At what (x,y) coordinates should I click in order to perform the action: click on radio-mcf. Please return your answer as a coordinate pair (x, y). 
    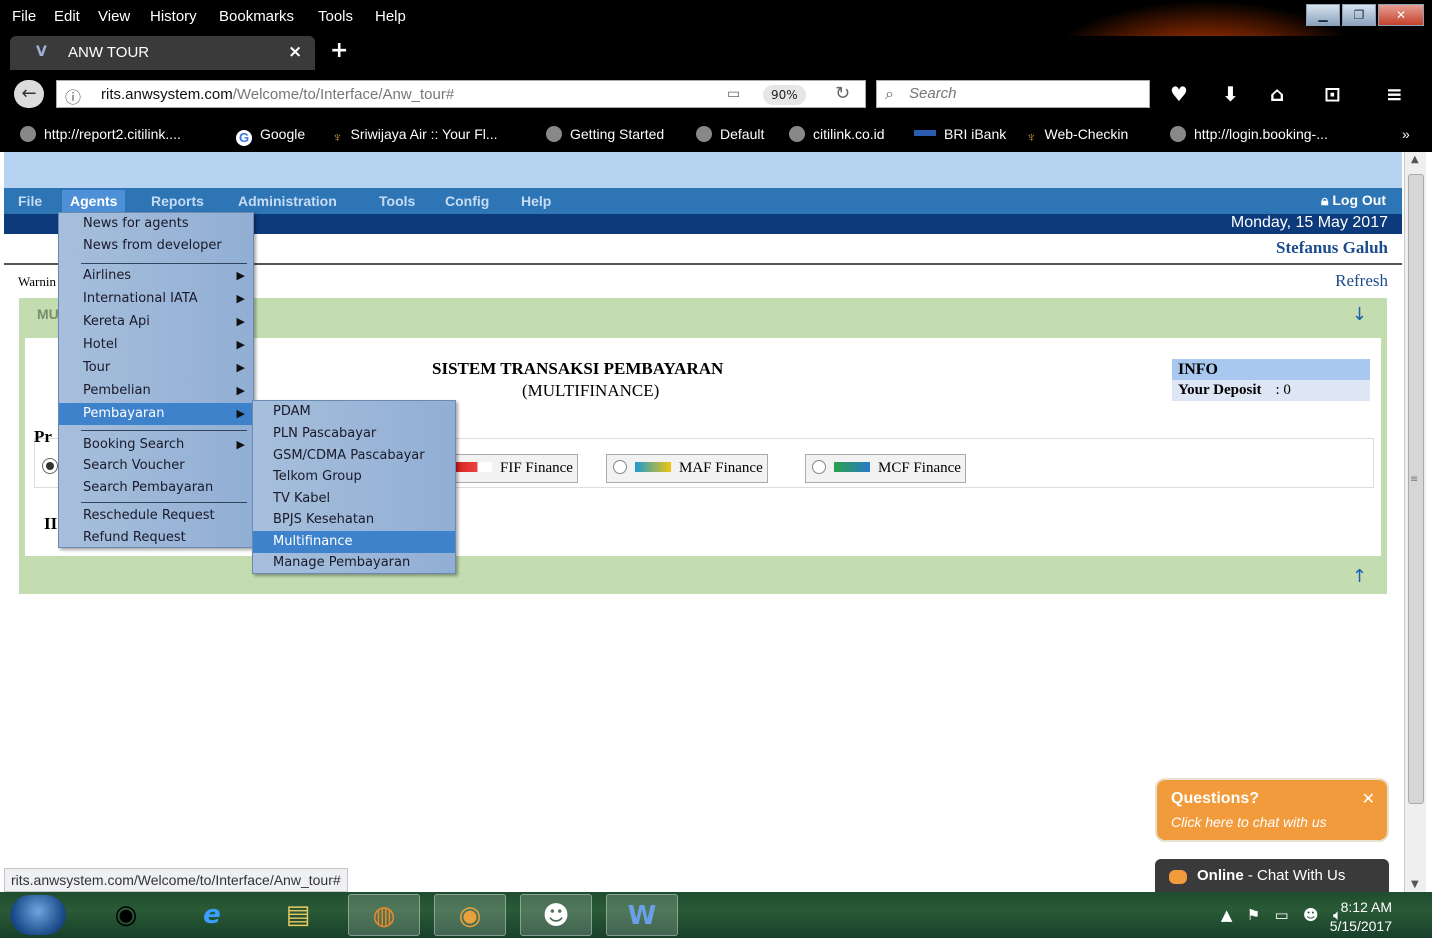
    Looking at the image, I should click on (819, 467).